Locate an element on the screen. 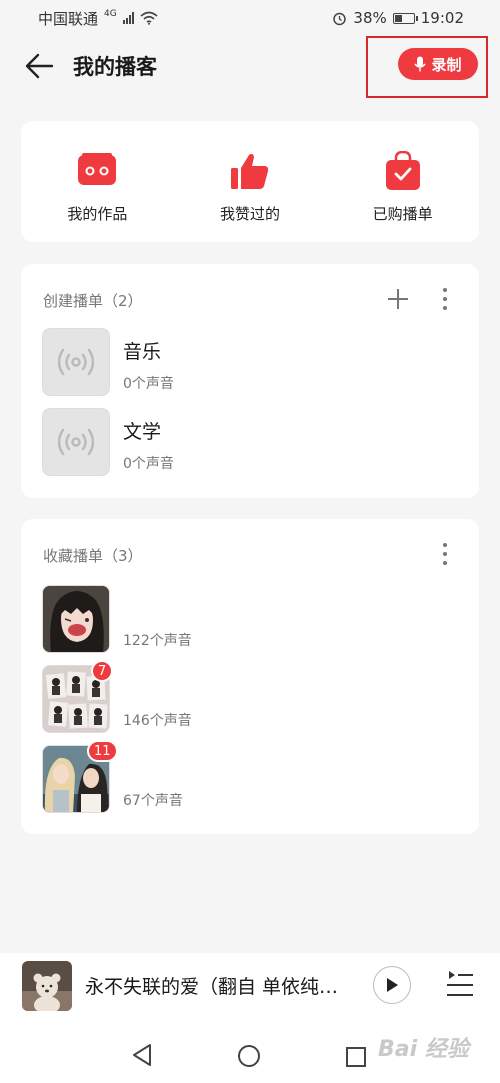 This screenshot has width=500, height=1083. page-title: 我的播客 is located at coordinates (115, 67).